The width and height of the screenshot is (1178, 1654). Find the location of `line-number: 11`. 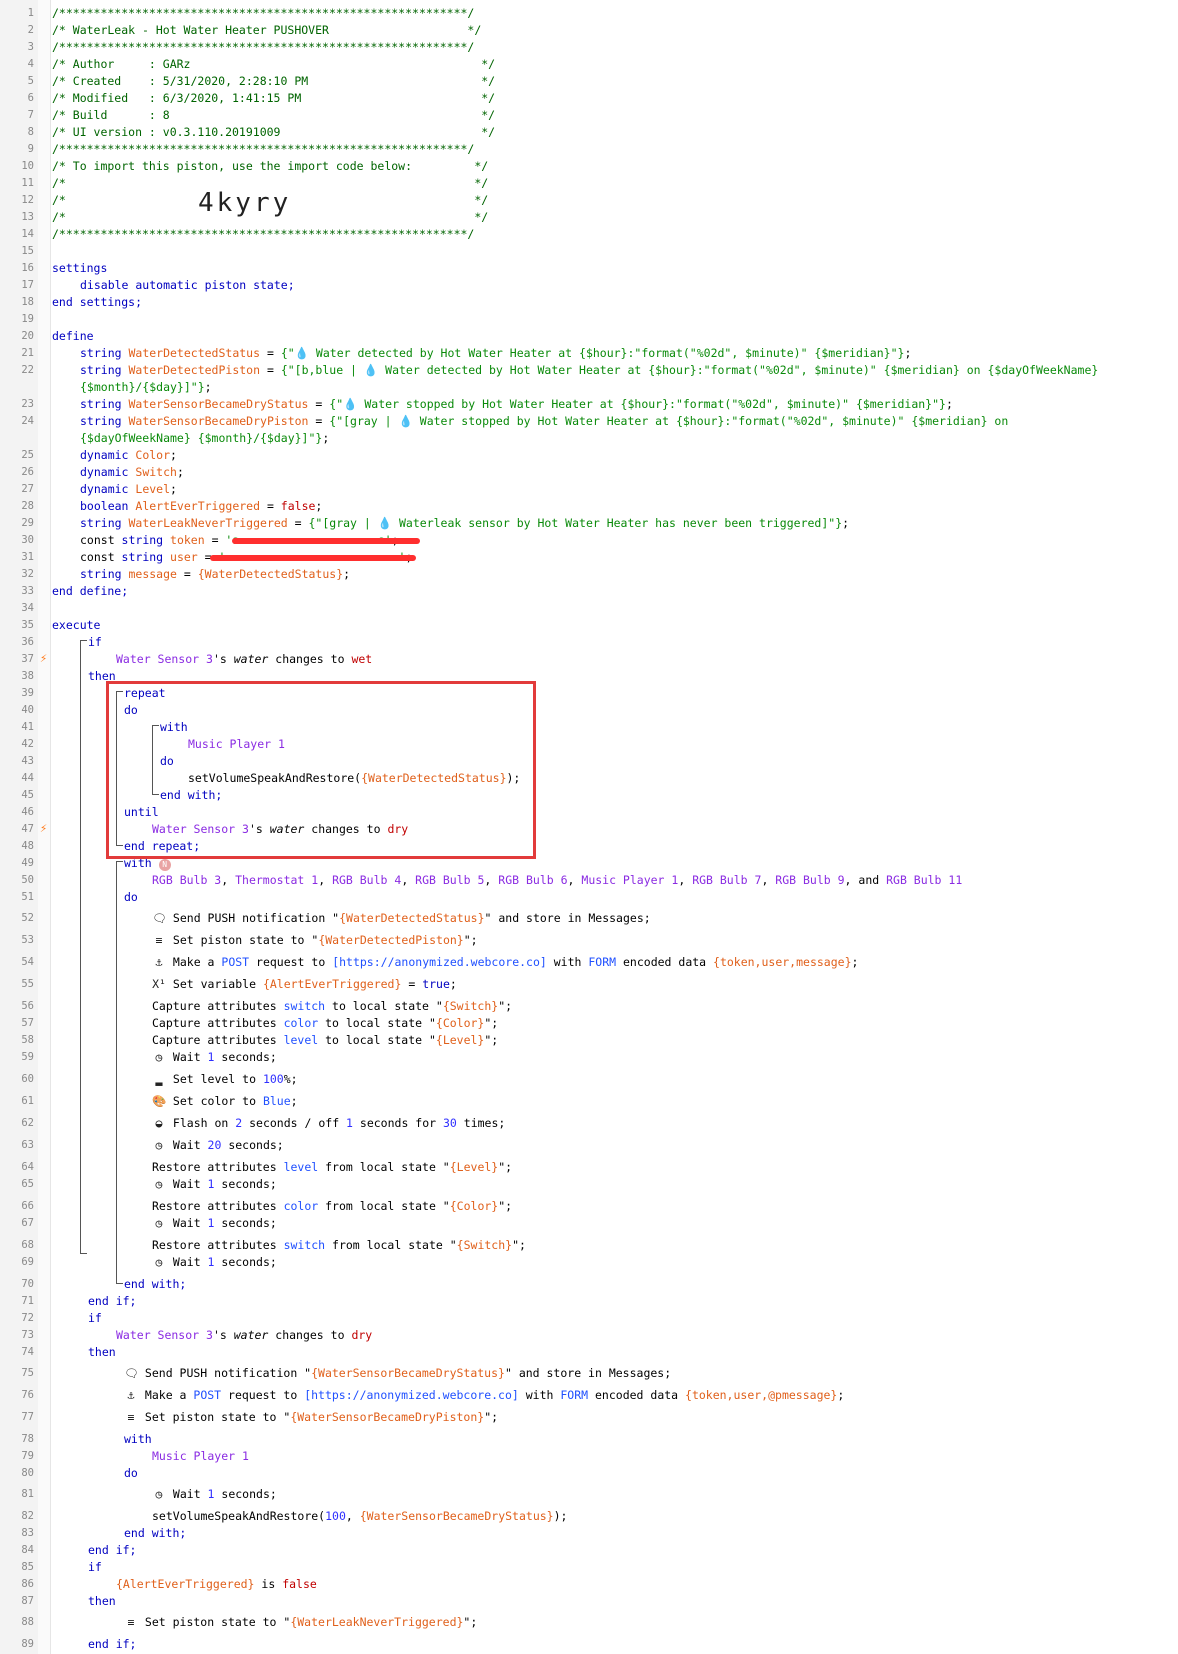

line-number: 11 is located at coordinates (27, 183).